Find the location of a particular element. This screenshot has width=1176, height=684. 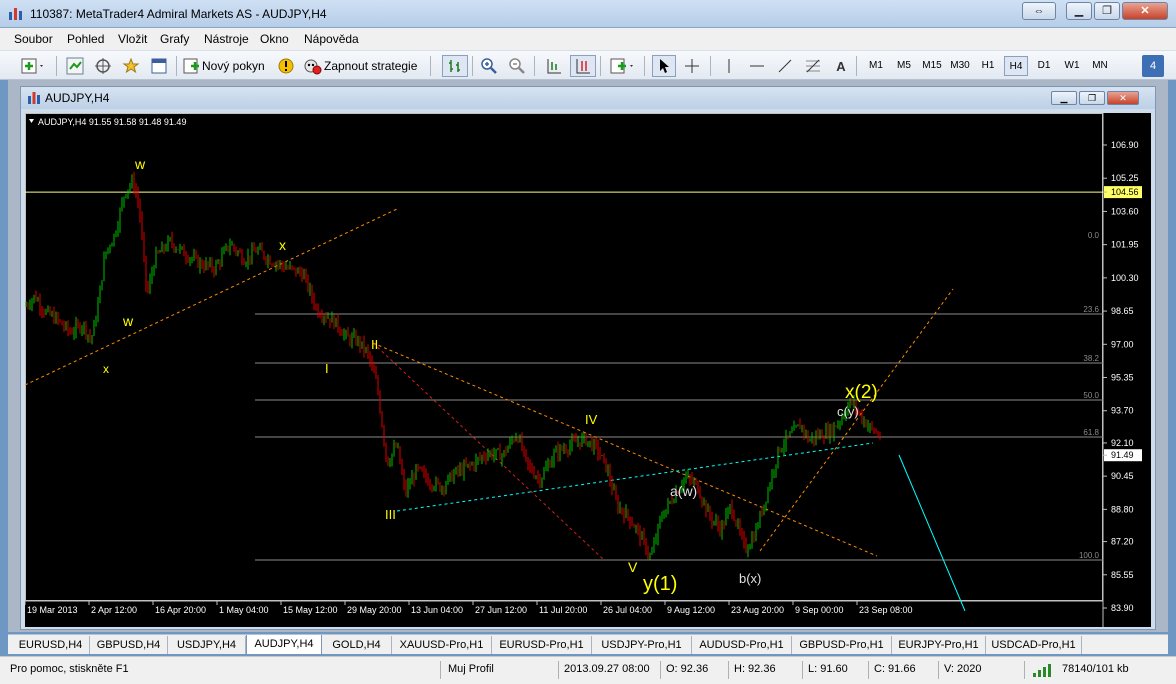

timeframe-w1: W1 is located at coordinates (1072, 66).